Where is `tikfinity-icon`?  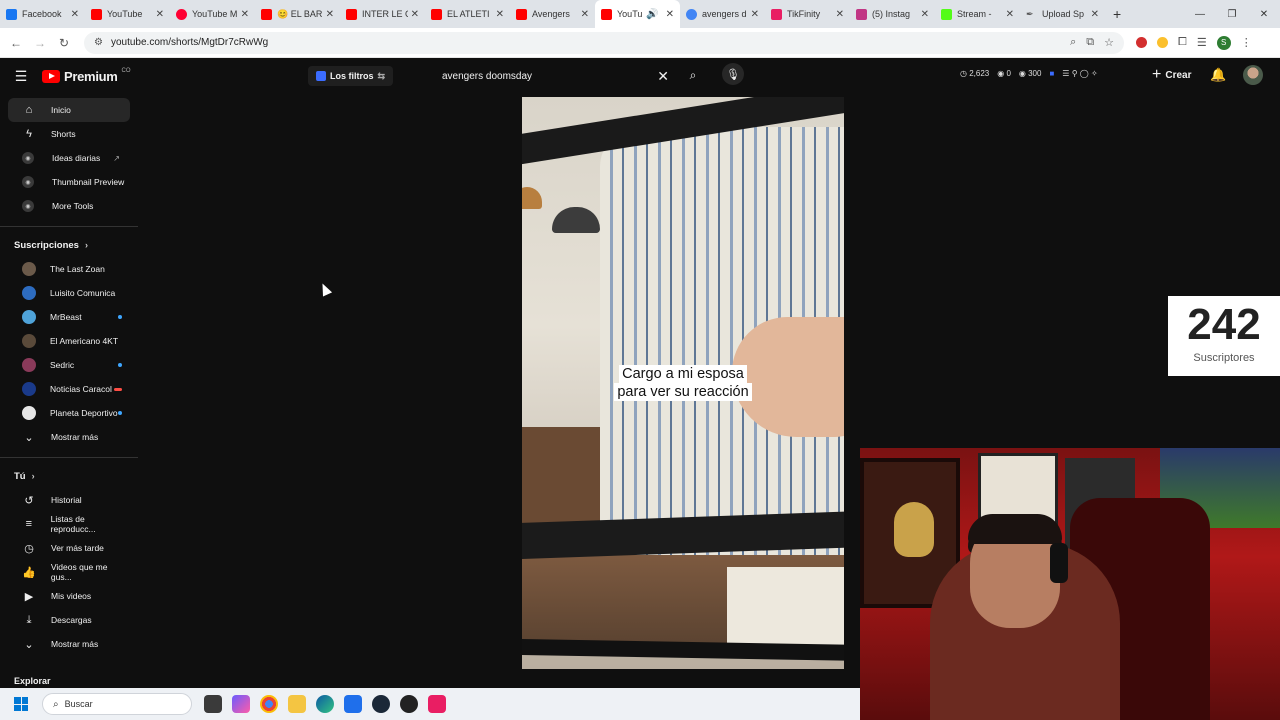 tikfinity-icon is located at coordinates (437, 704).